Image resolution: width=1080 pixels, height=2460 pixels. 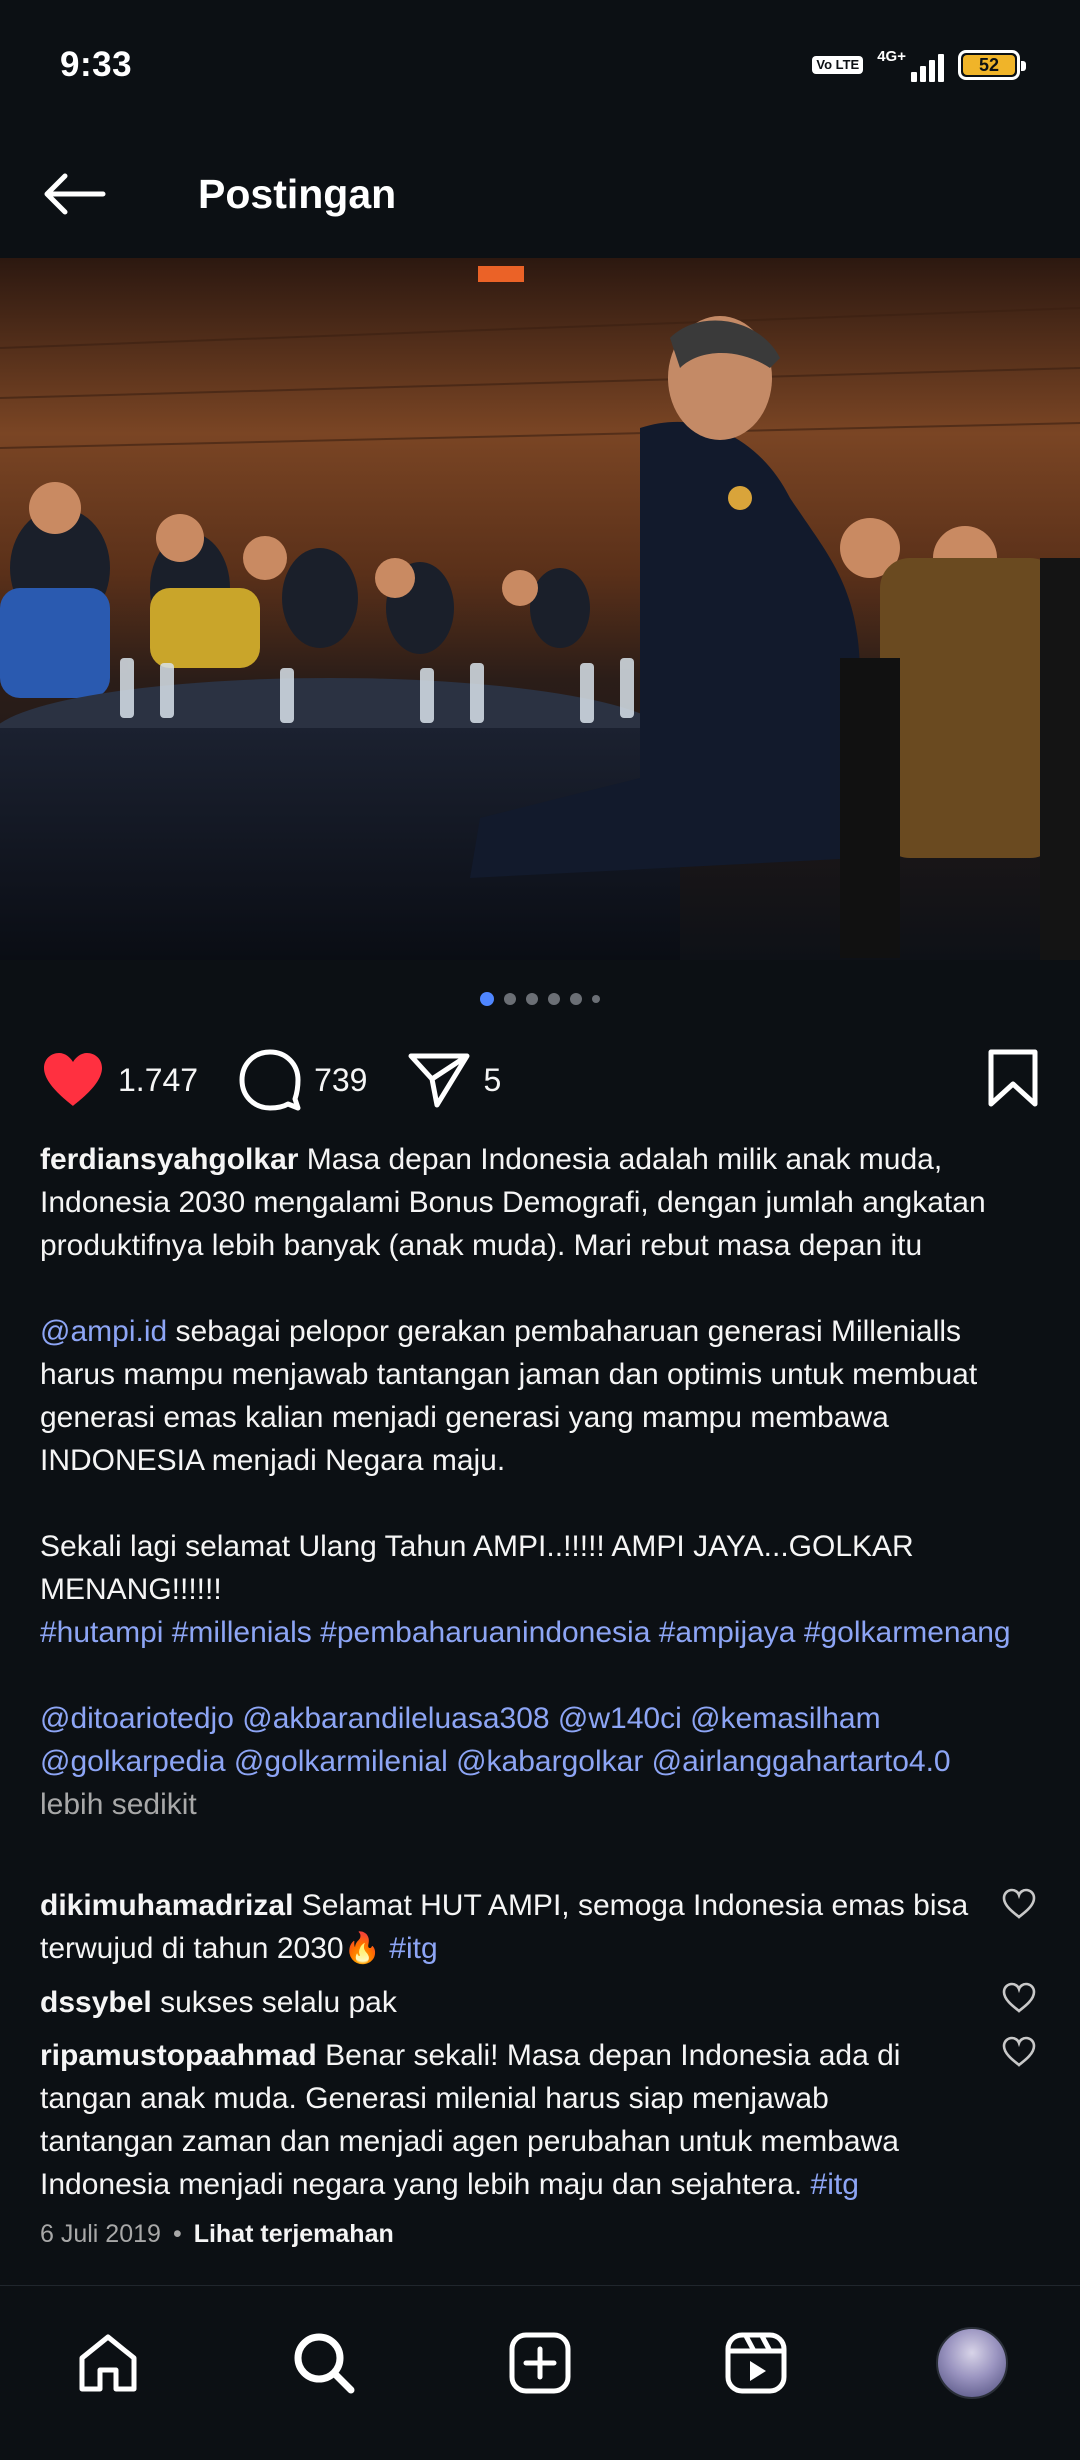 What do you see at coordinates (294, 2234) in the screenshot?
I see `translate-link: Lihat terjemahan` at bounding box center [294, 2234].